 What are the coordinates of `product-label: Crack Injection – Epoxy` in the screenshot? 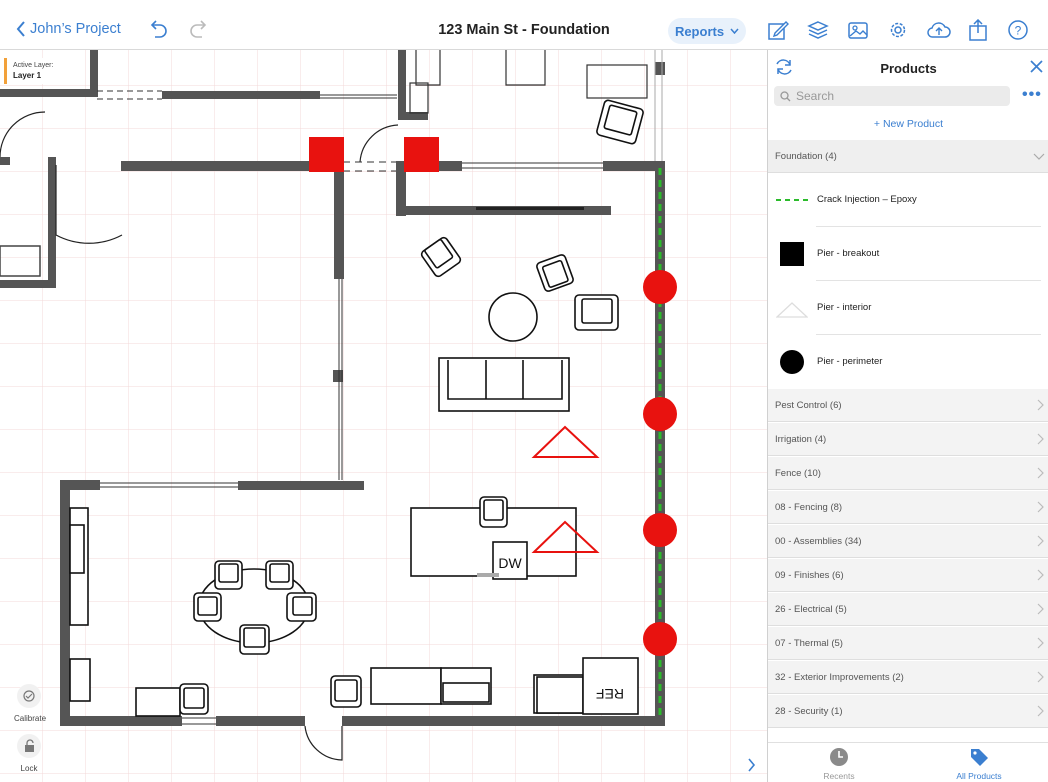 It's located at (867, 199).